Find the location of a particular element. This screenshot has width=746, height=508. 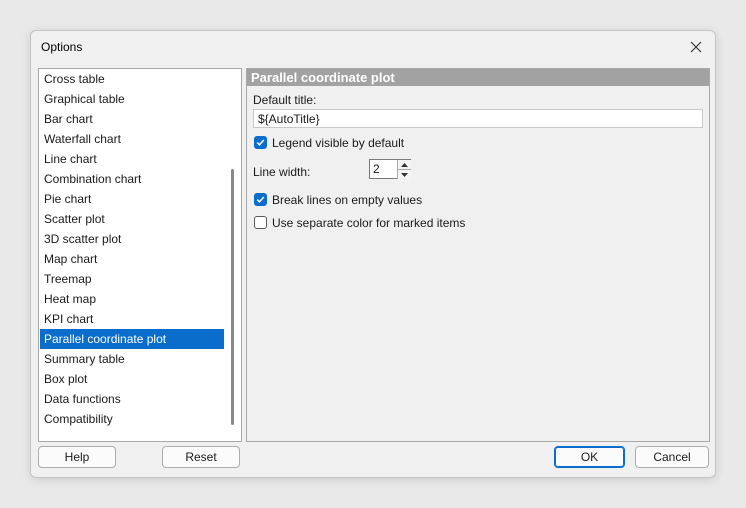

separate-color-checkbox is located at coordinates (260, 222).